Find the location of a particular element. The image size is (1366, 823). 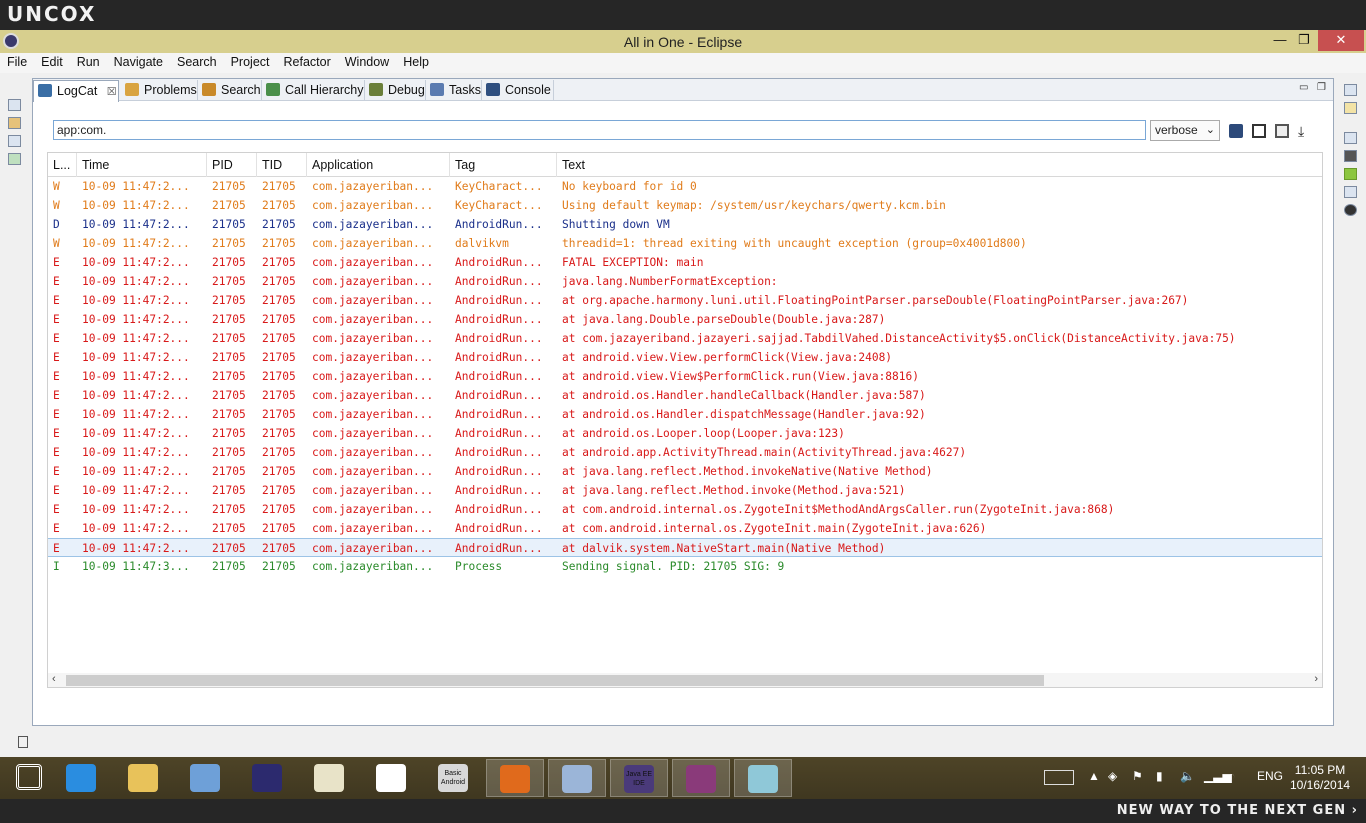

log-level-select: verbose ⌄ is located at coordinates (1185, 130).